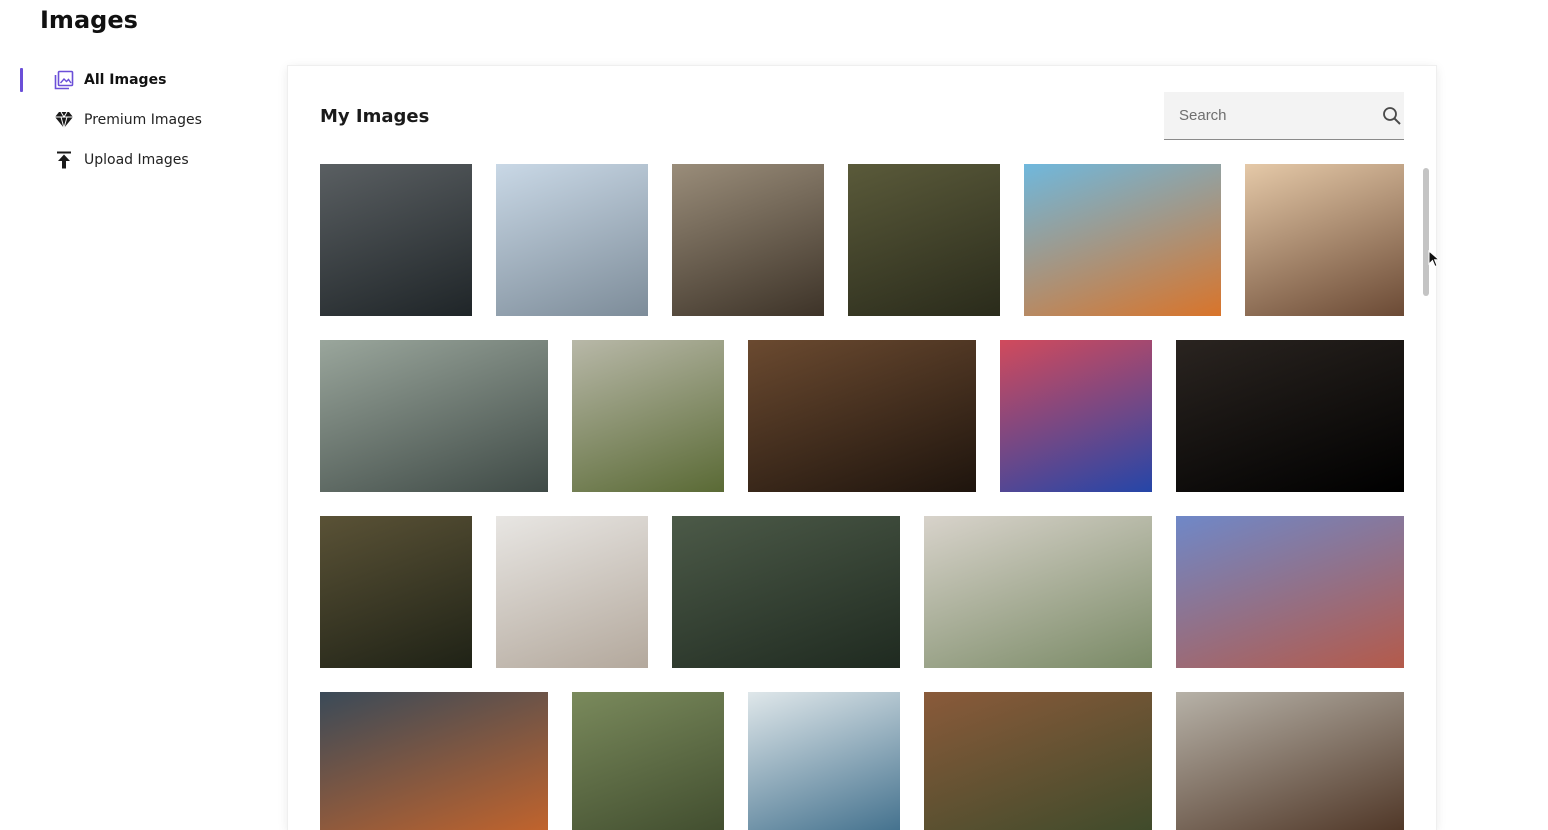 This screenshot has width=1548, height=830. I want to click on page-title: Images, so click(89, 20).